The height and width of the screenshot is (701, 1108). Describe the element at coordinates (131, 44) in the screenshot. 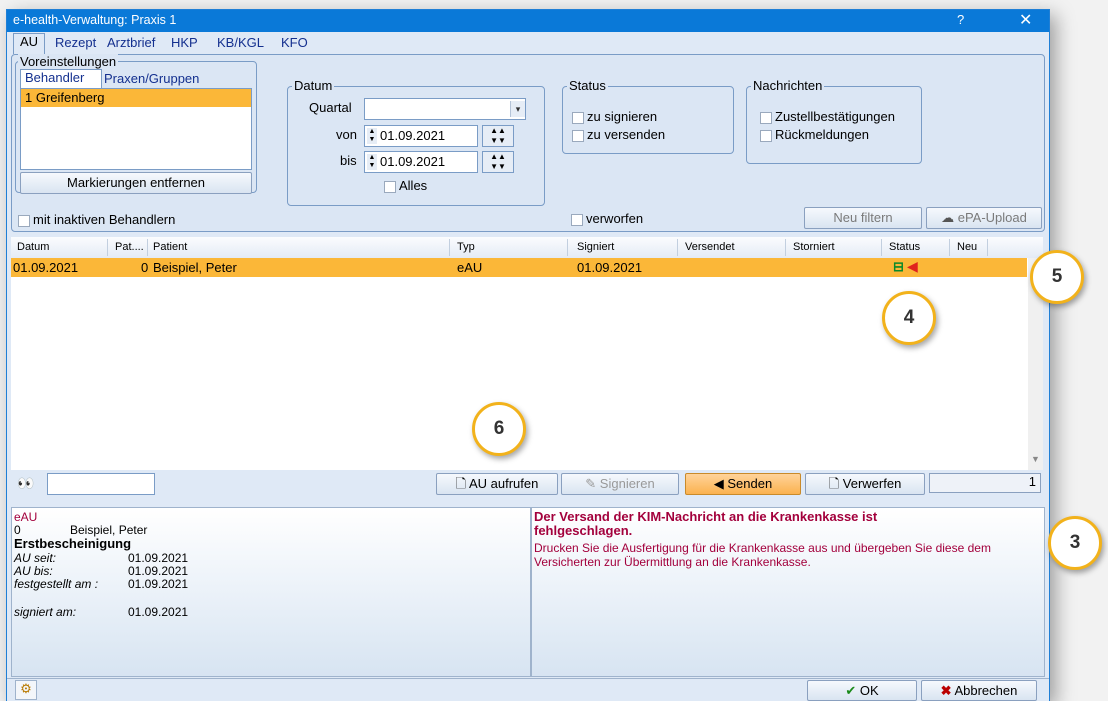

I see `tab-arztbrief: Arztbrief` at that location.